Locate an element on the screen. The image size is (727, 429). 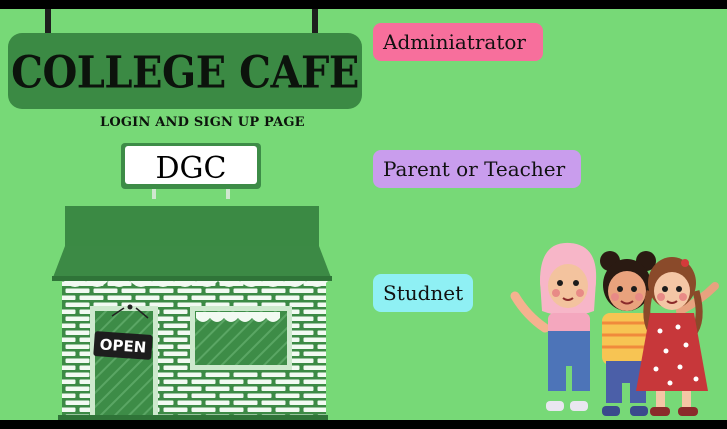
cafe-title: COLLEGE CAFE is located at coordinates (185, 72).